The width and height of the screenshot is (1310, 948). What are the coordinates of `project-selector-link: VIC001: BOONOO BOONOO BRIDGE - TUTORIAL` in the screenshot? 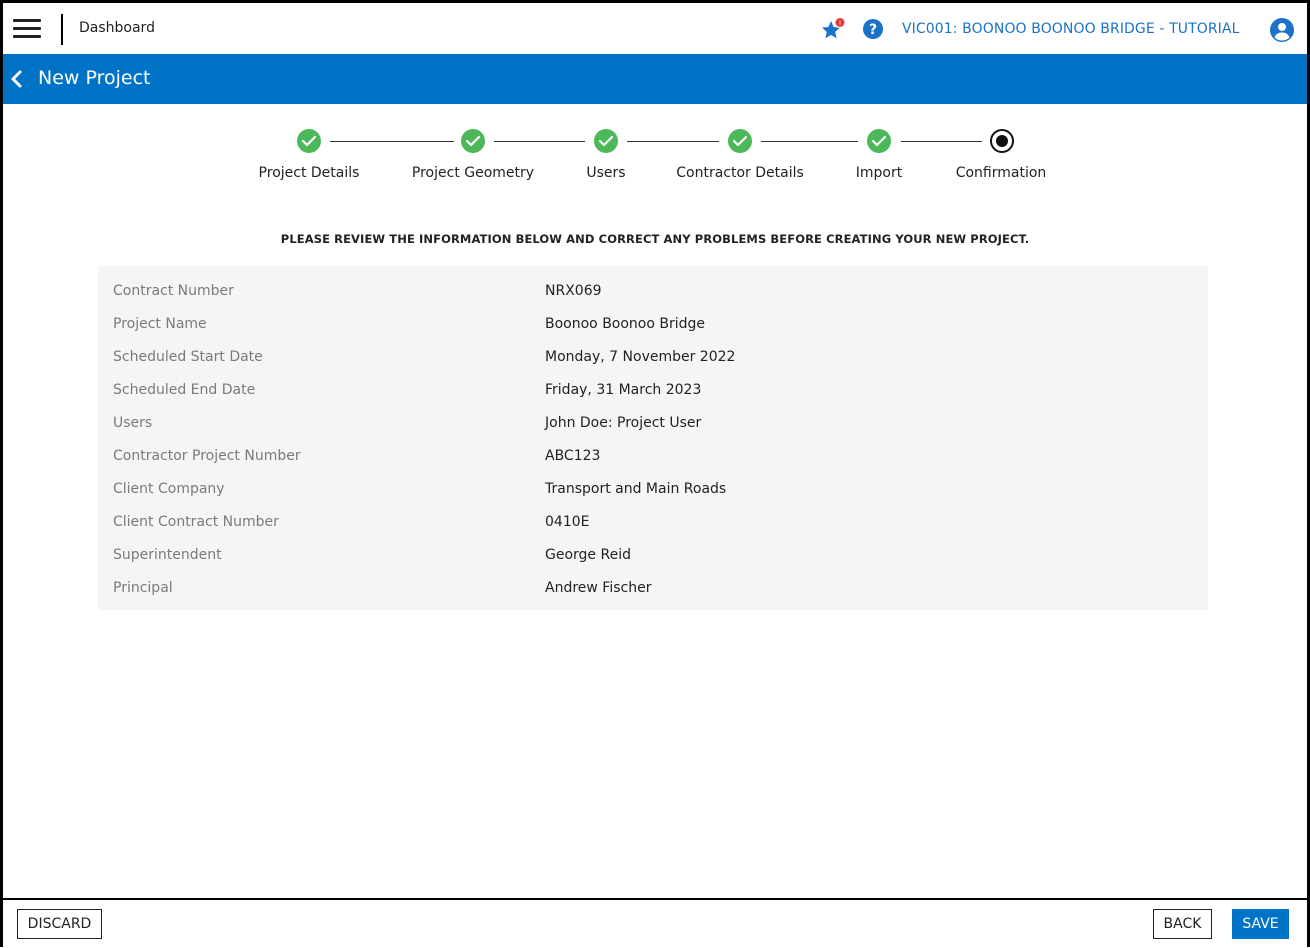 It's located at (1070, 29).